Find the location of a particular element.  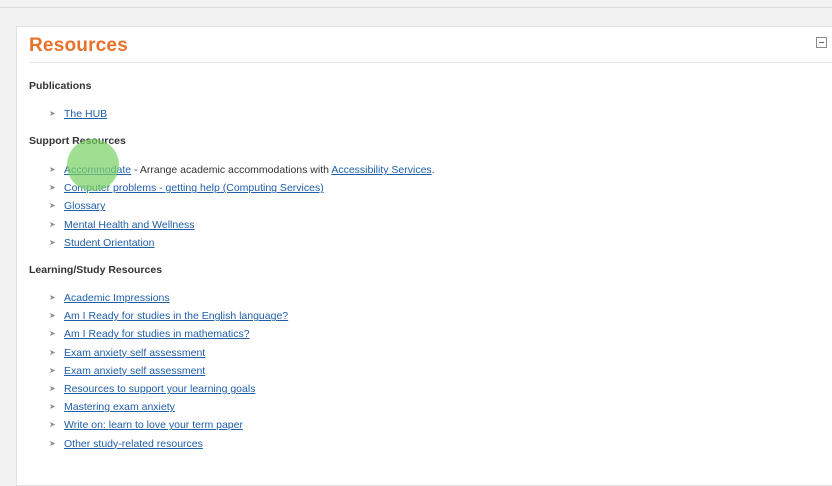

list-item: ➤ Academic Impressions is located at coordinates (167, 298).